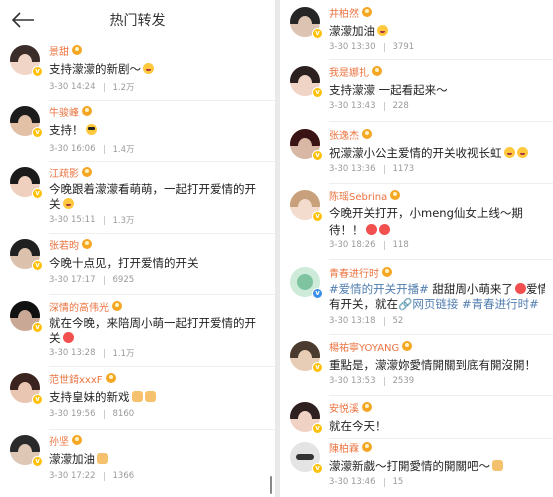  I want to click on repost-text: 支持濛濛的新剧～, so click(158, 69).